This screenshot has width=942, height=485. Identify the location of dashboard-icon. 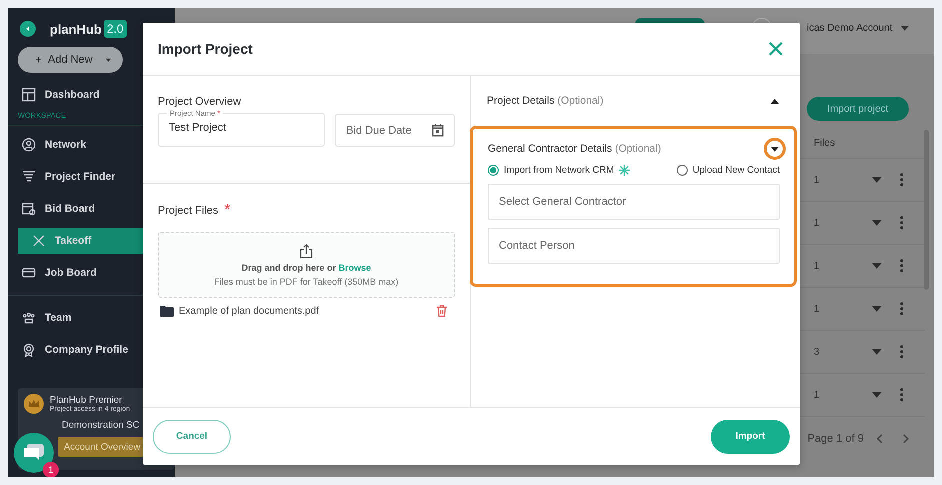
(29, 95).